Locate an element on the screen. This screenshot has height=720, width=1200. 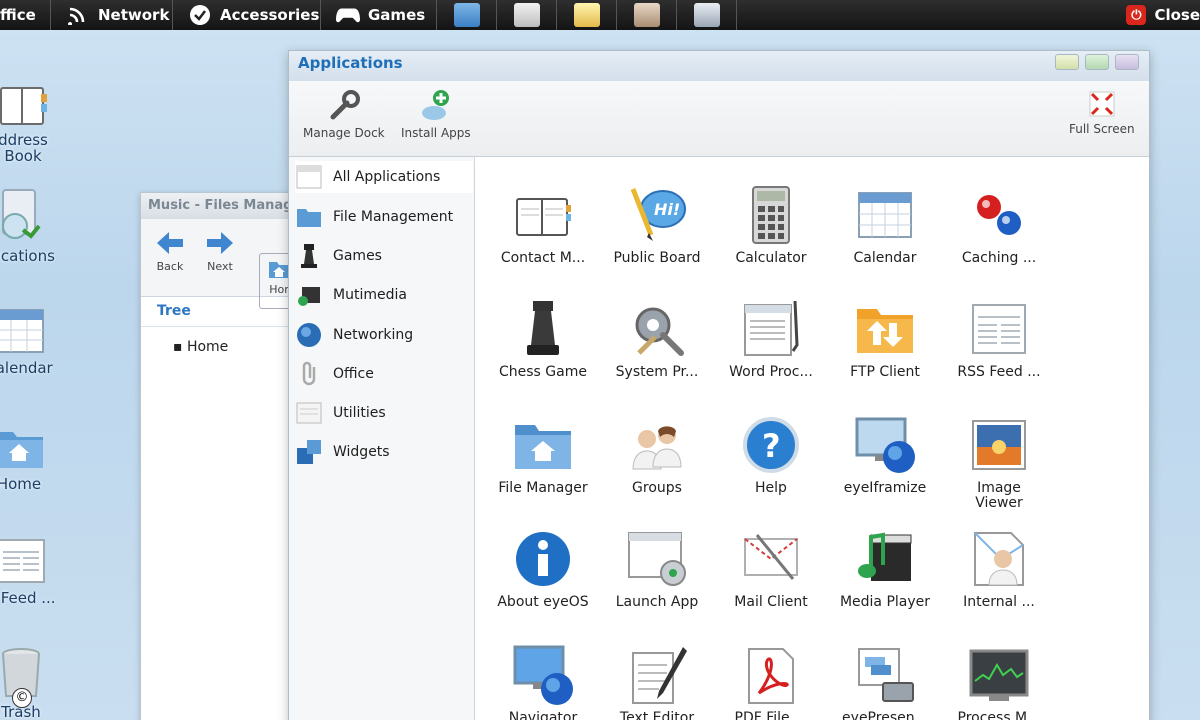
category-label: Mutimedia is located at coordinates (370, 295).